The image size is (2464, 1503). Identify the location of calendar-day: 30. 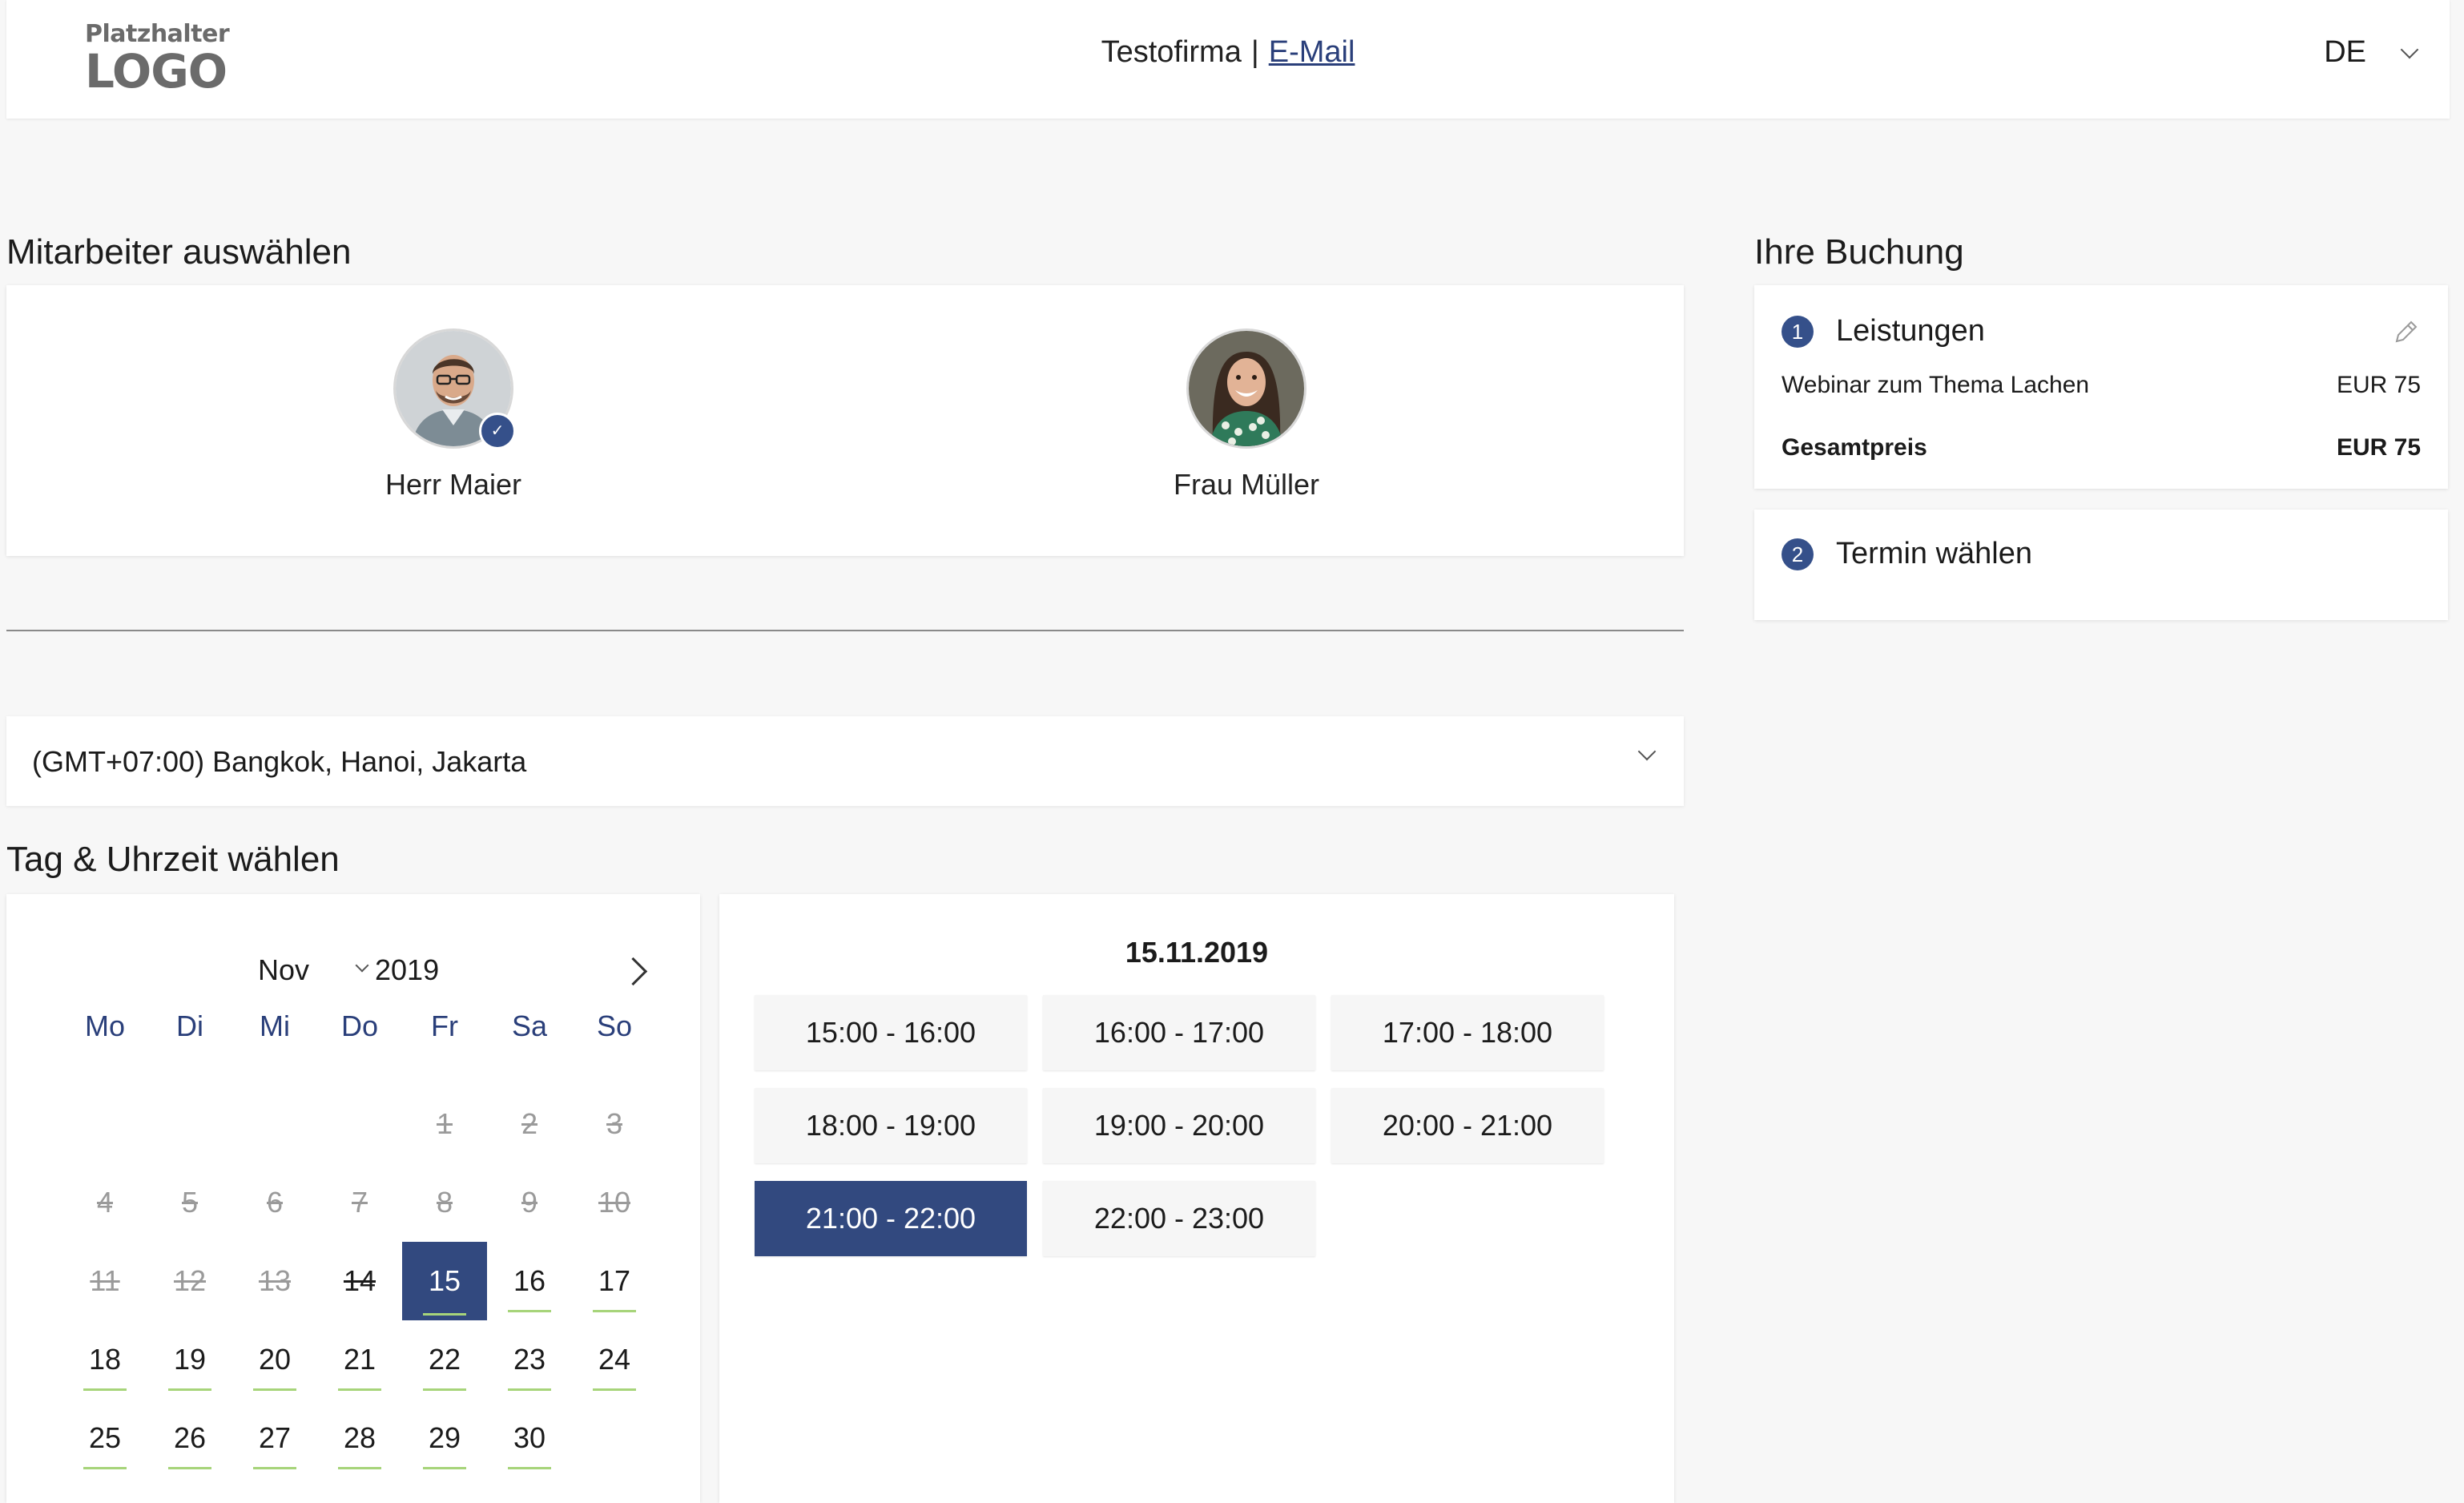
(529, 1438).